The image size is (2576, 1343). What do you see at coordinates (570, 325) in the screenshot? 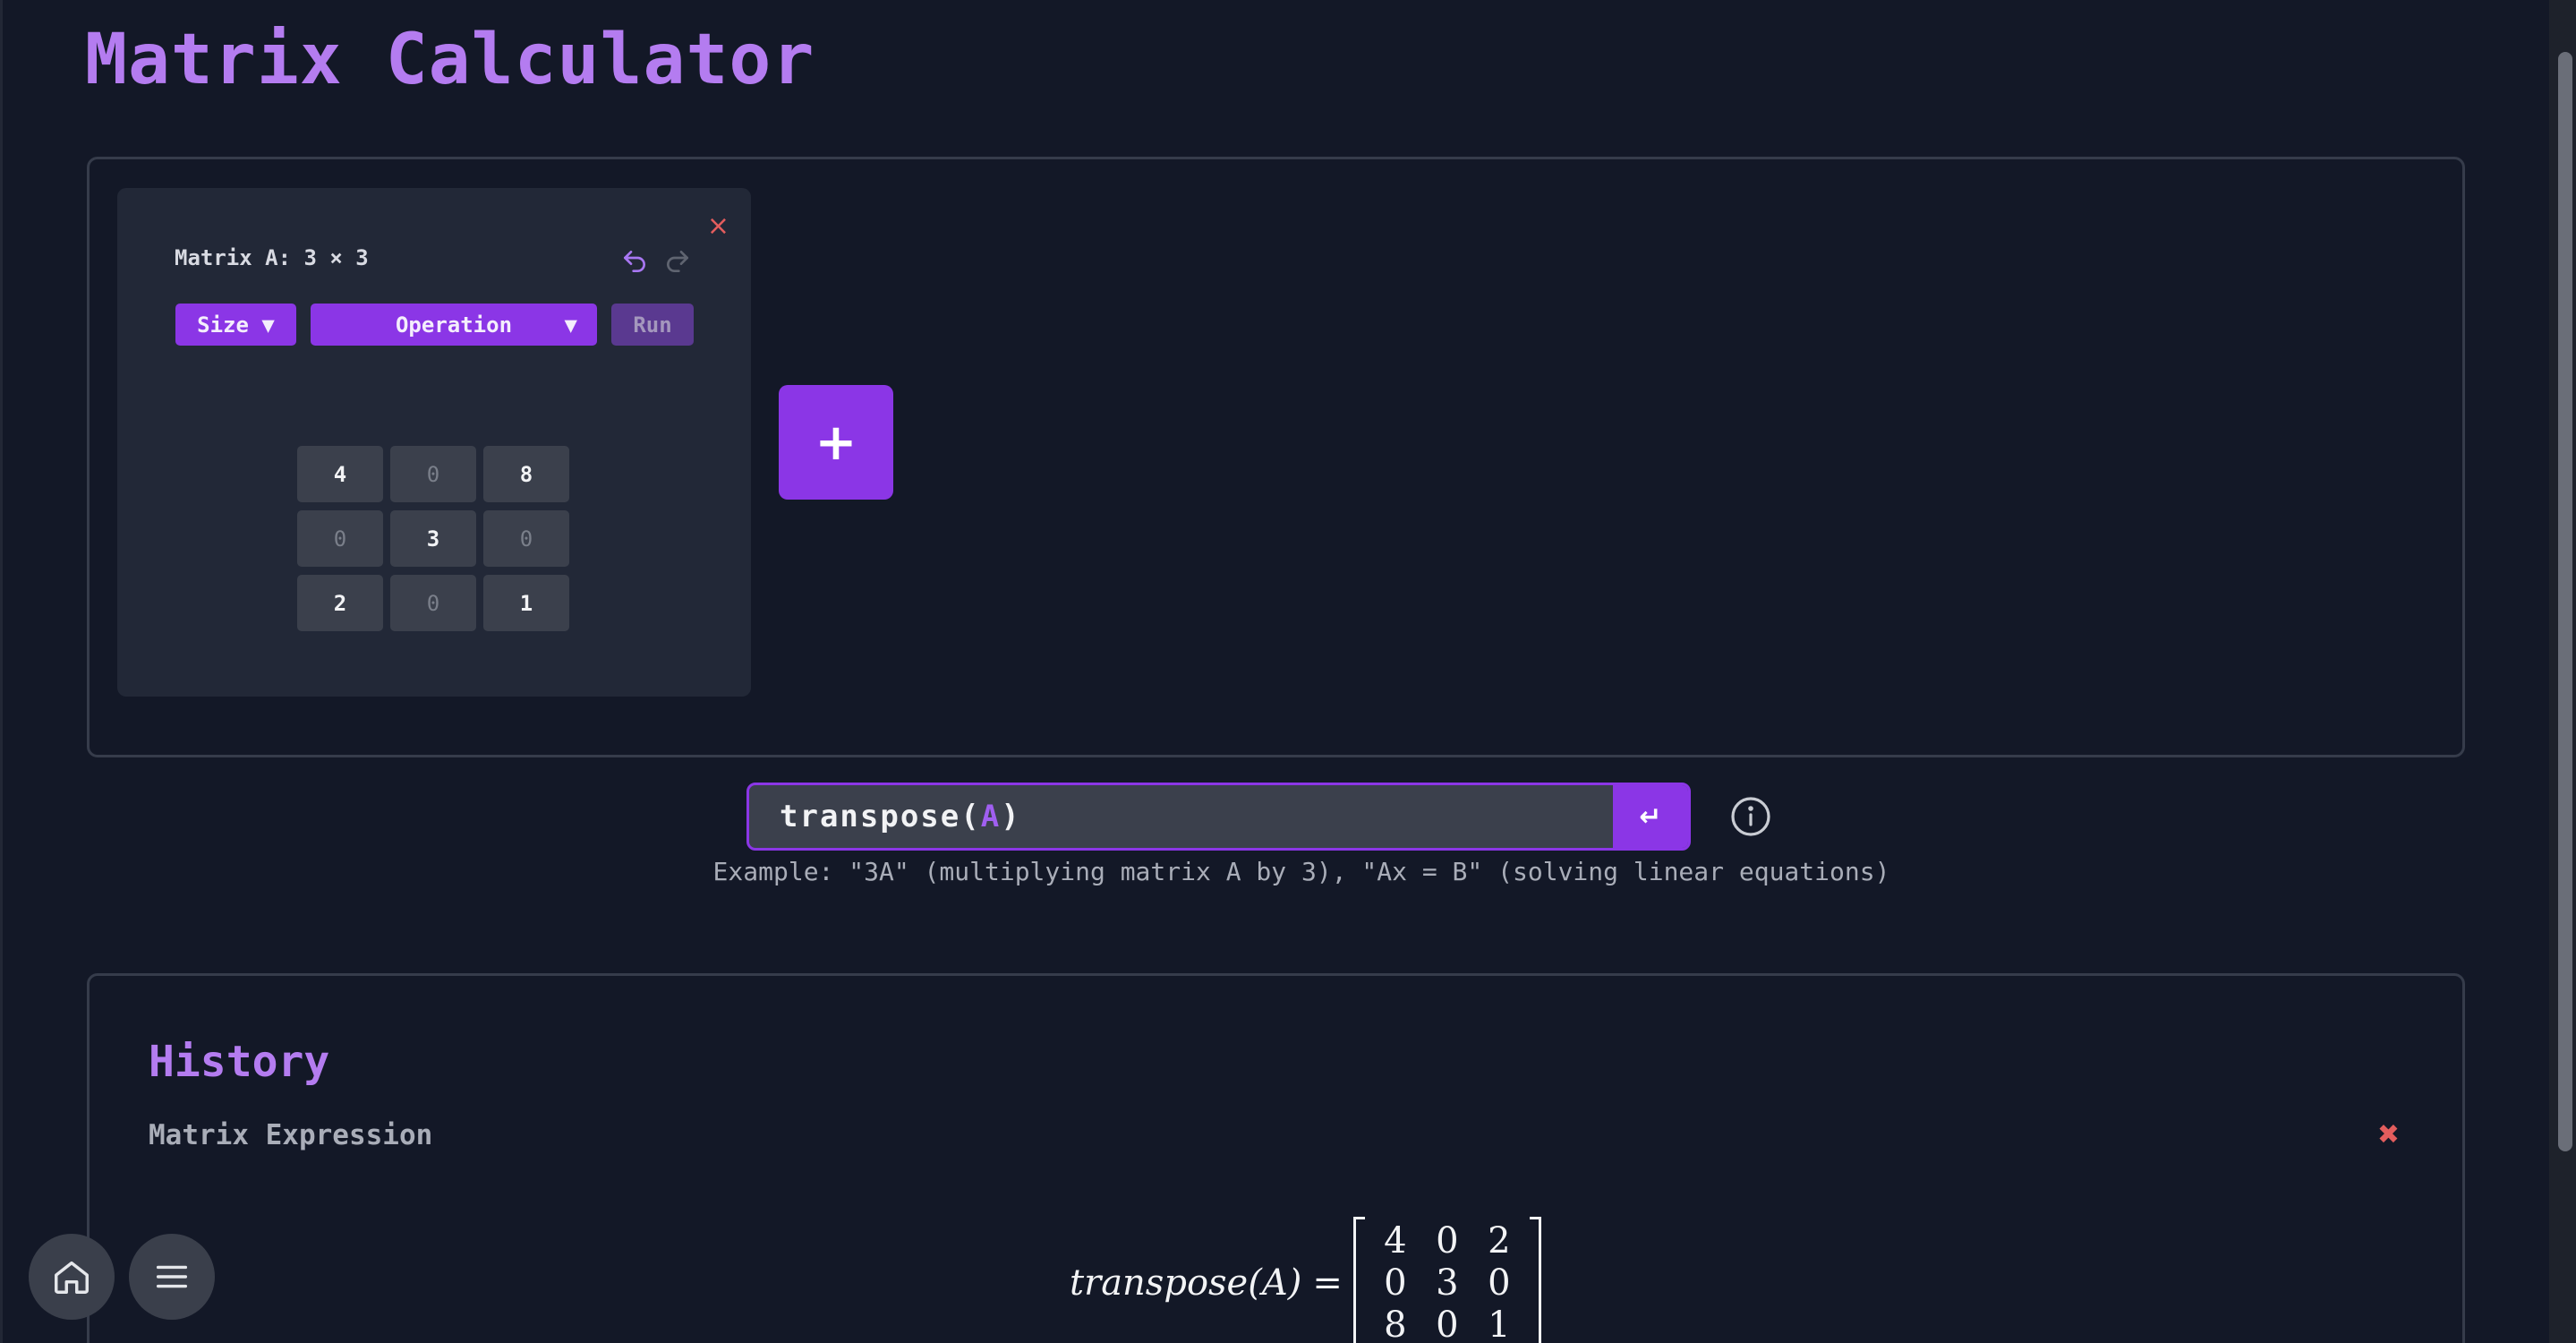
I see `chevron-down-icon: ▼` at bounding box center [570, 325].